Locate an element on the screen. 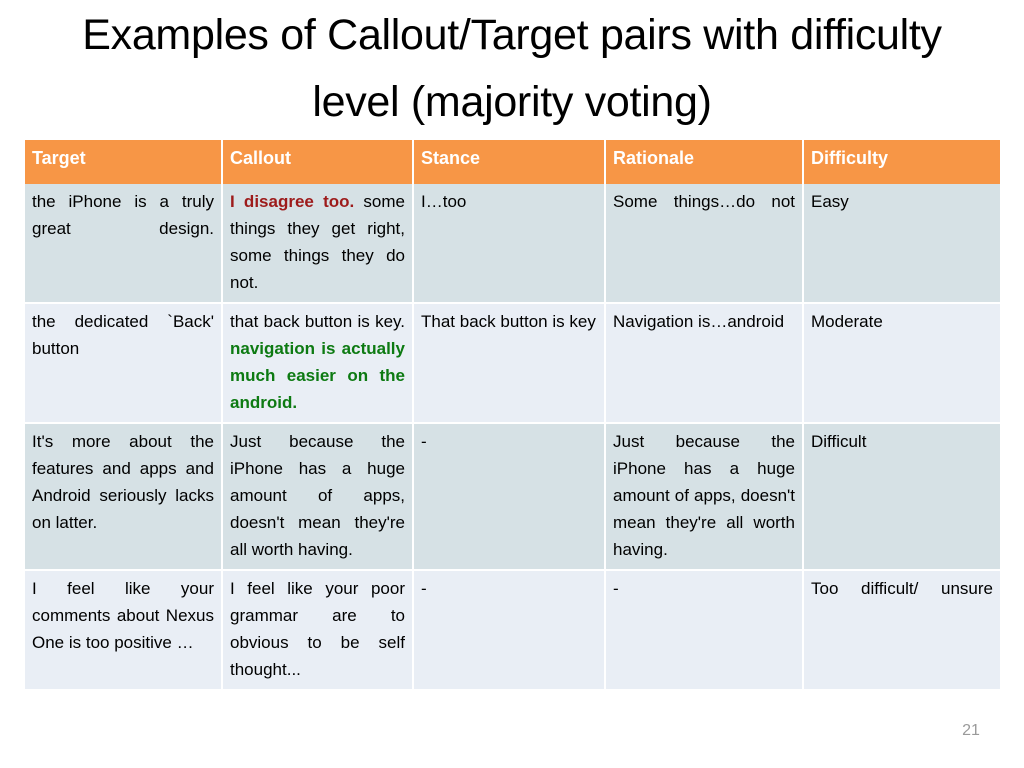 The image size is (1024, 768). cell-stance: I…too is located at coordinates (509, 244).